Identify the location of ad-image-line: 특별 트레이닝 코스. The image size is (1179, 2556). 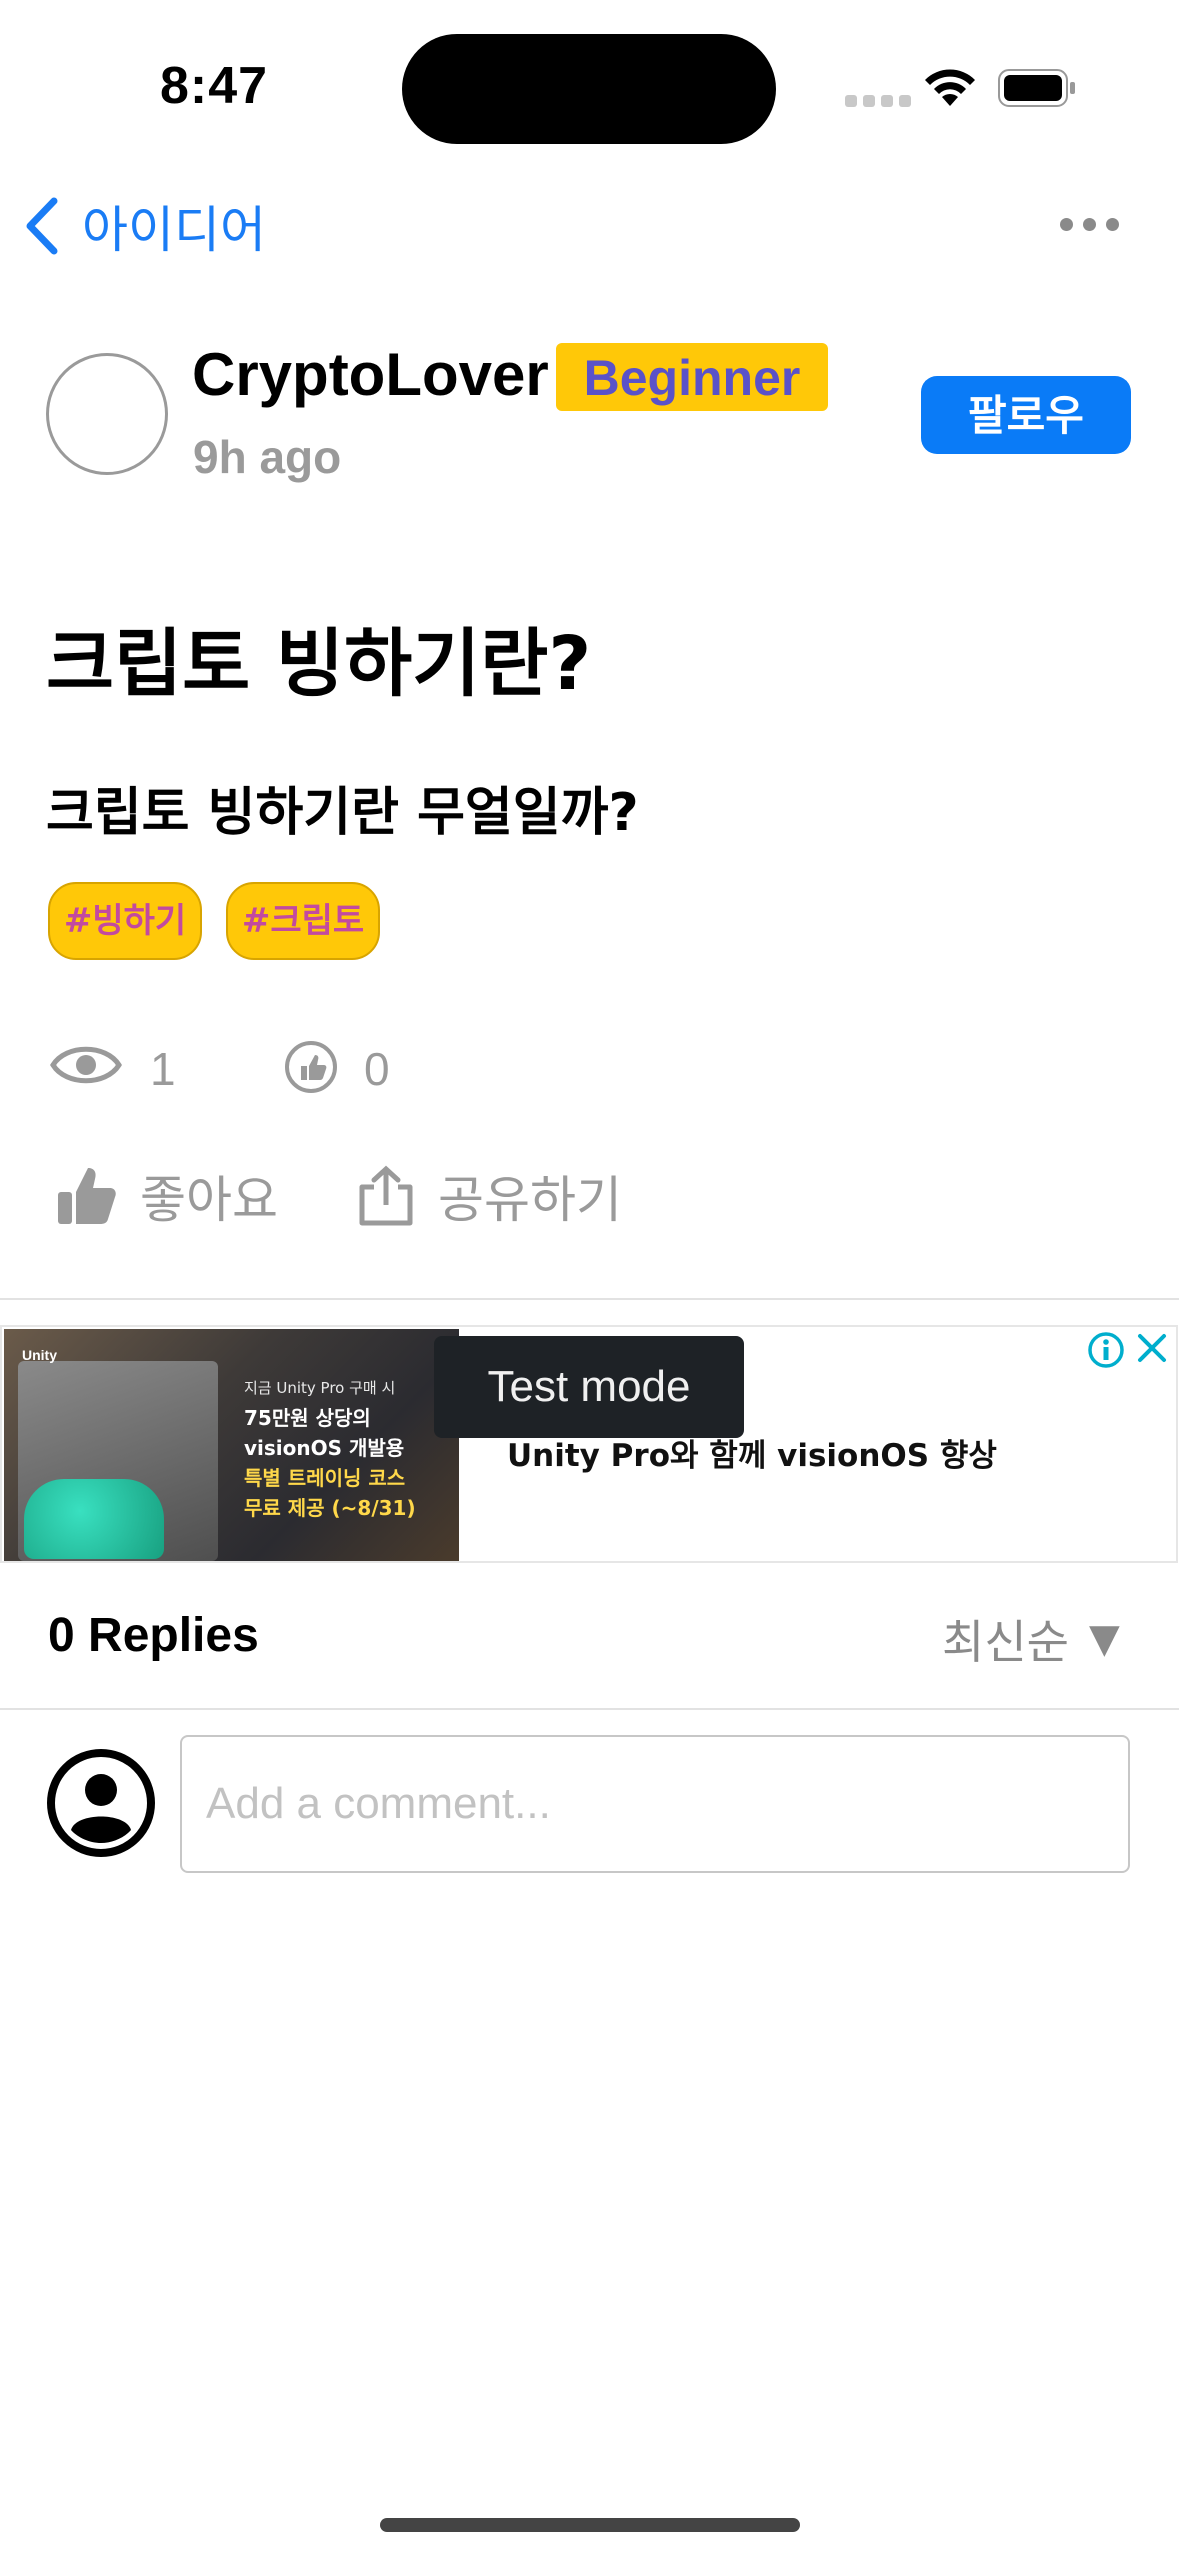
(325, 1478).